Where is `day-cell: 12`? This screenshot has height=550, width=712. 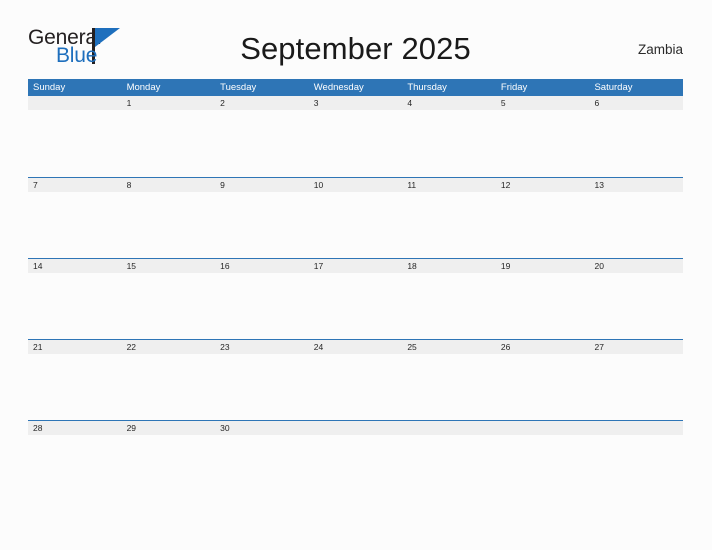 day-cell: 12 is located at coordinates (542, 218).